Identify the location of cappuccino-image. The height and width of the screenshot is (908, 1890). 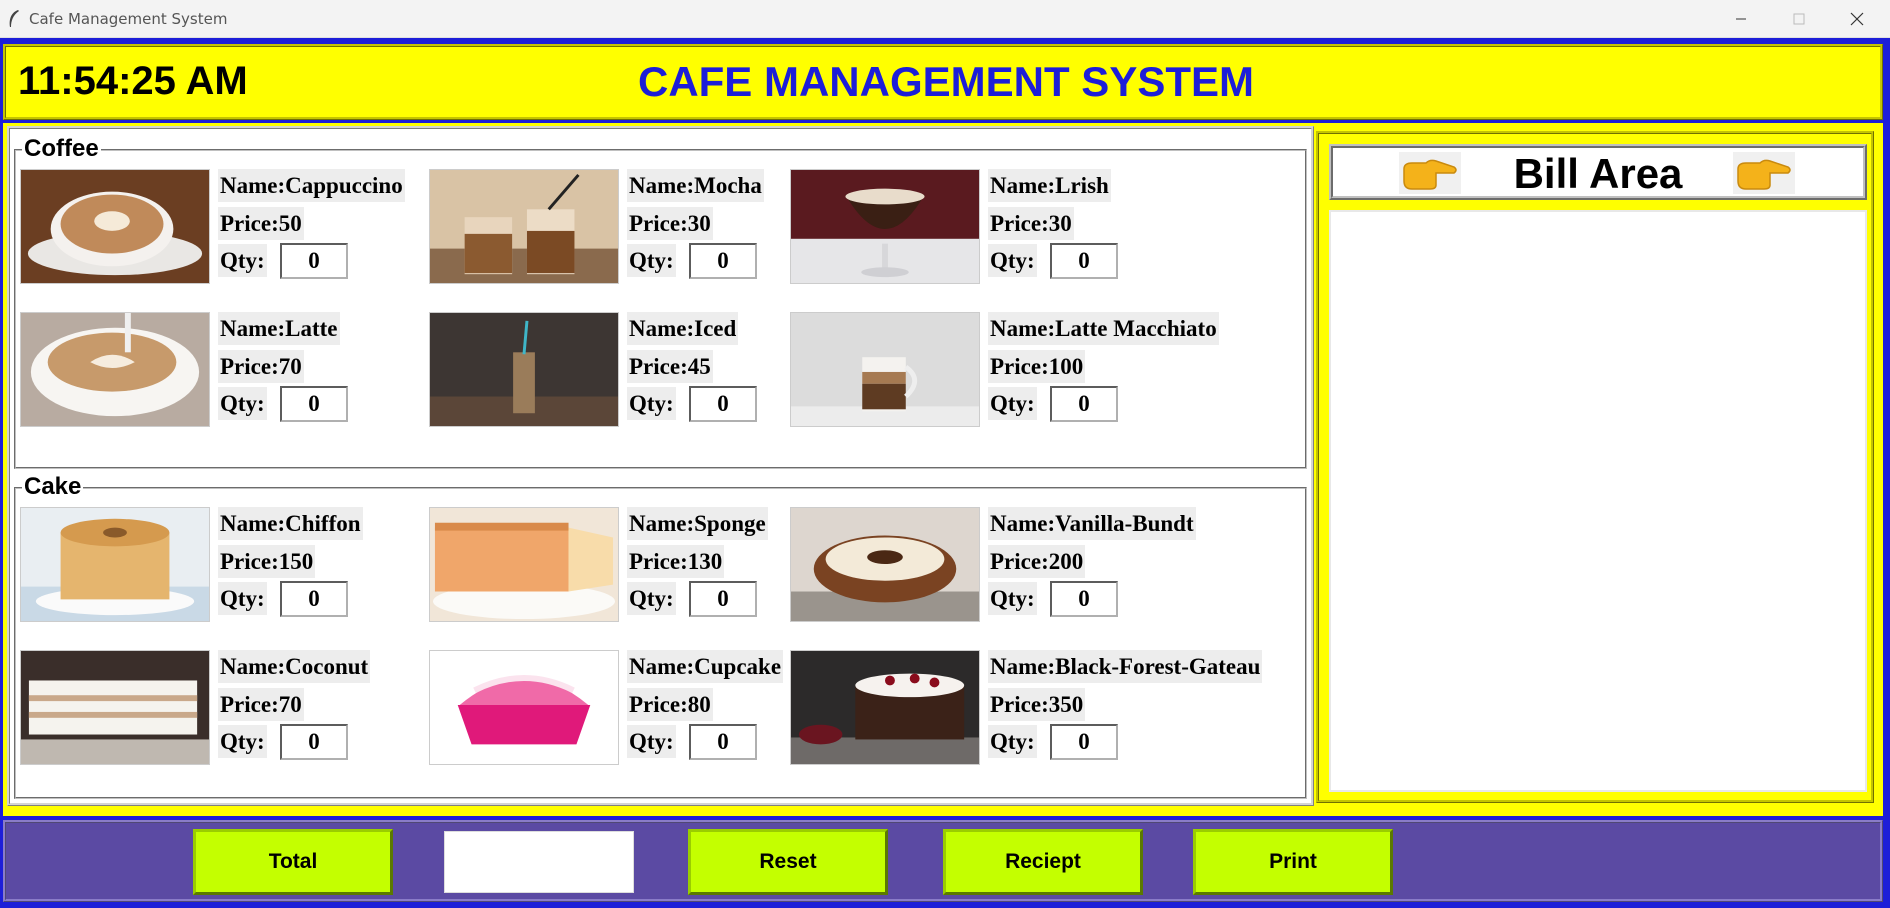
(115, 226).